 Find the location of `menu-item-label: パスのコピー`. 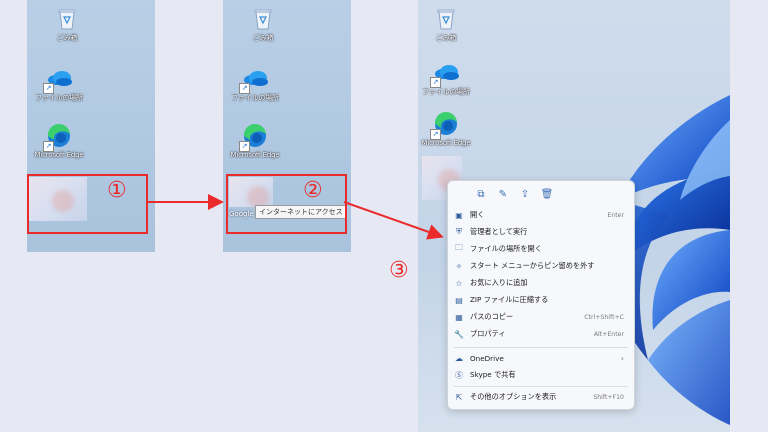

menu-item-label: パスのコピー is located at coordinates (492, 316).